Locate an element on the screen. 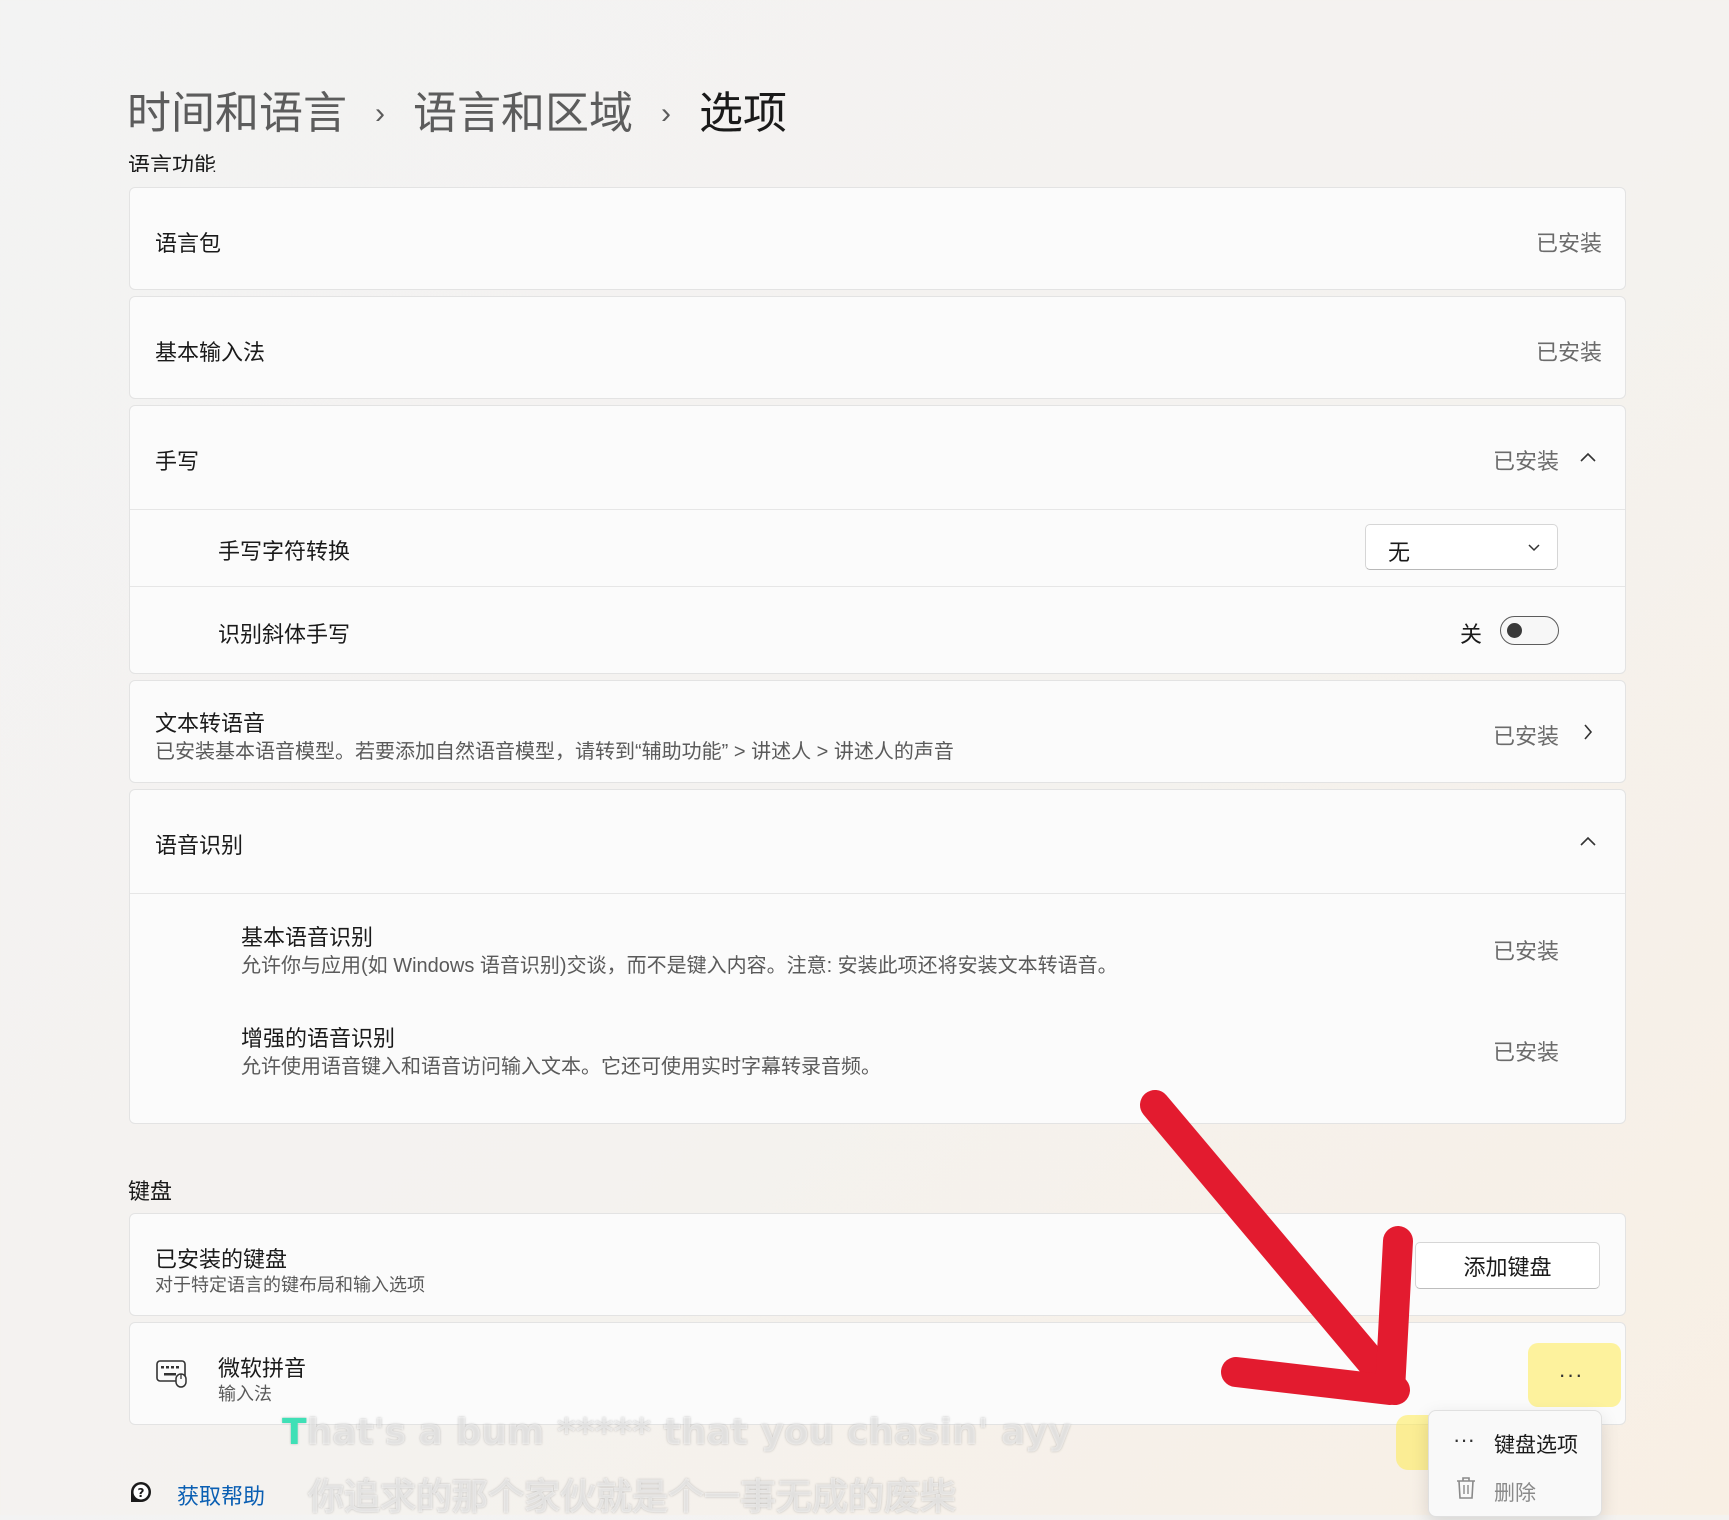 Image resolution: width=1729 pixels, height=1520 pixels. menu-item-delete: 删除 is located at coordinates (1515, 1489).